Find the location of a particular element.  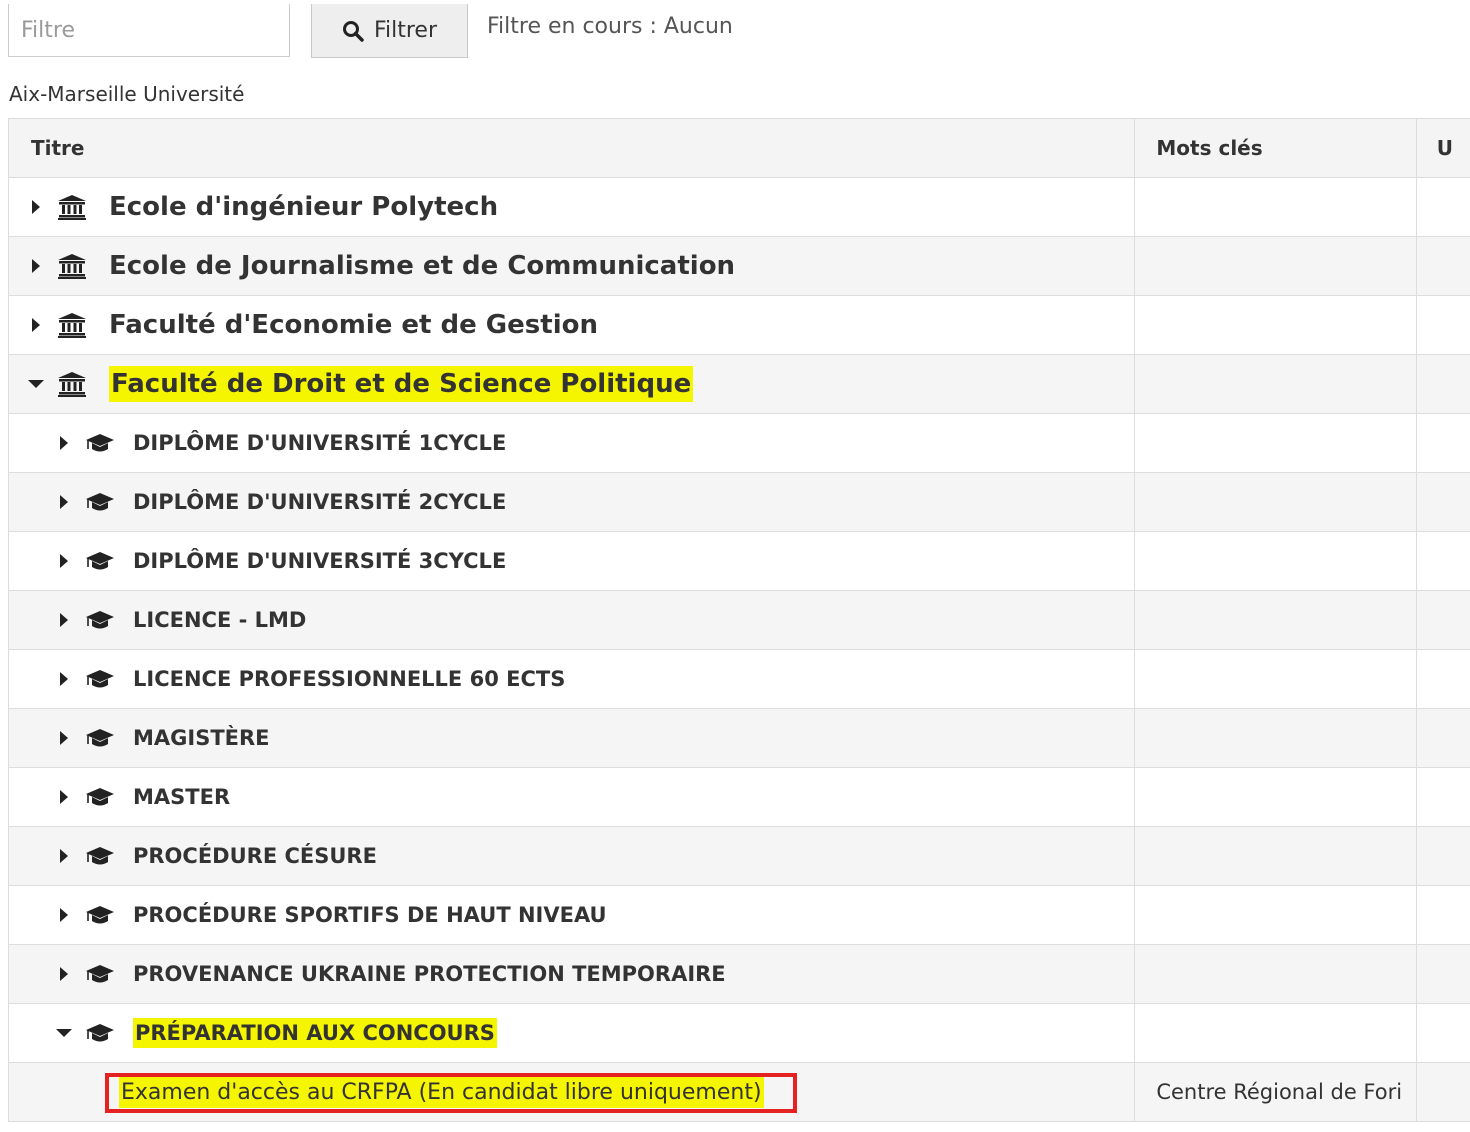

grid-header: Titre Mots clés U is located at coordinates (739, 148).